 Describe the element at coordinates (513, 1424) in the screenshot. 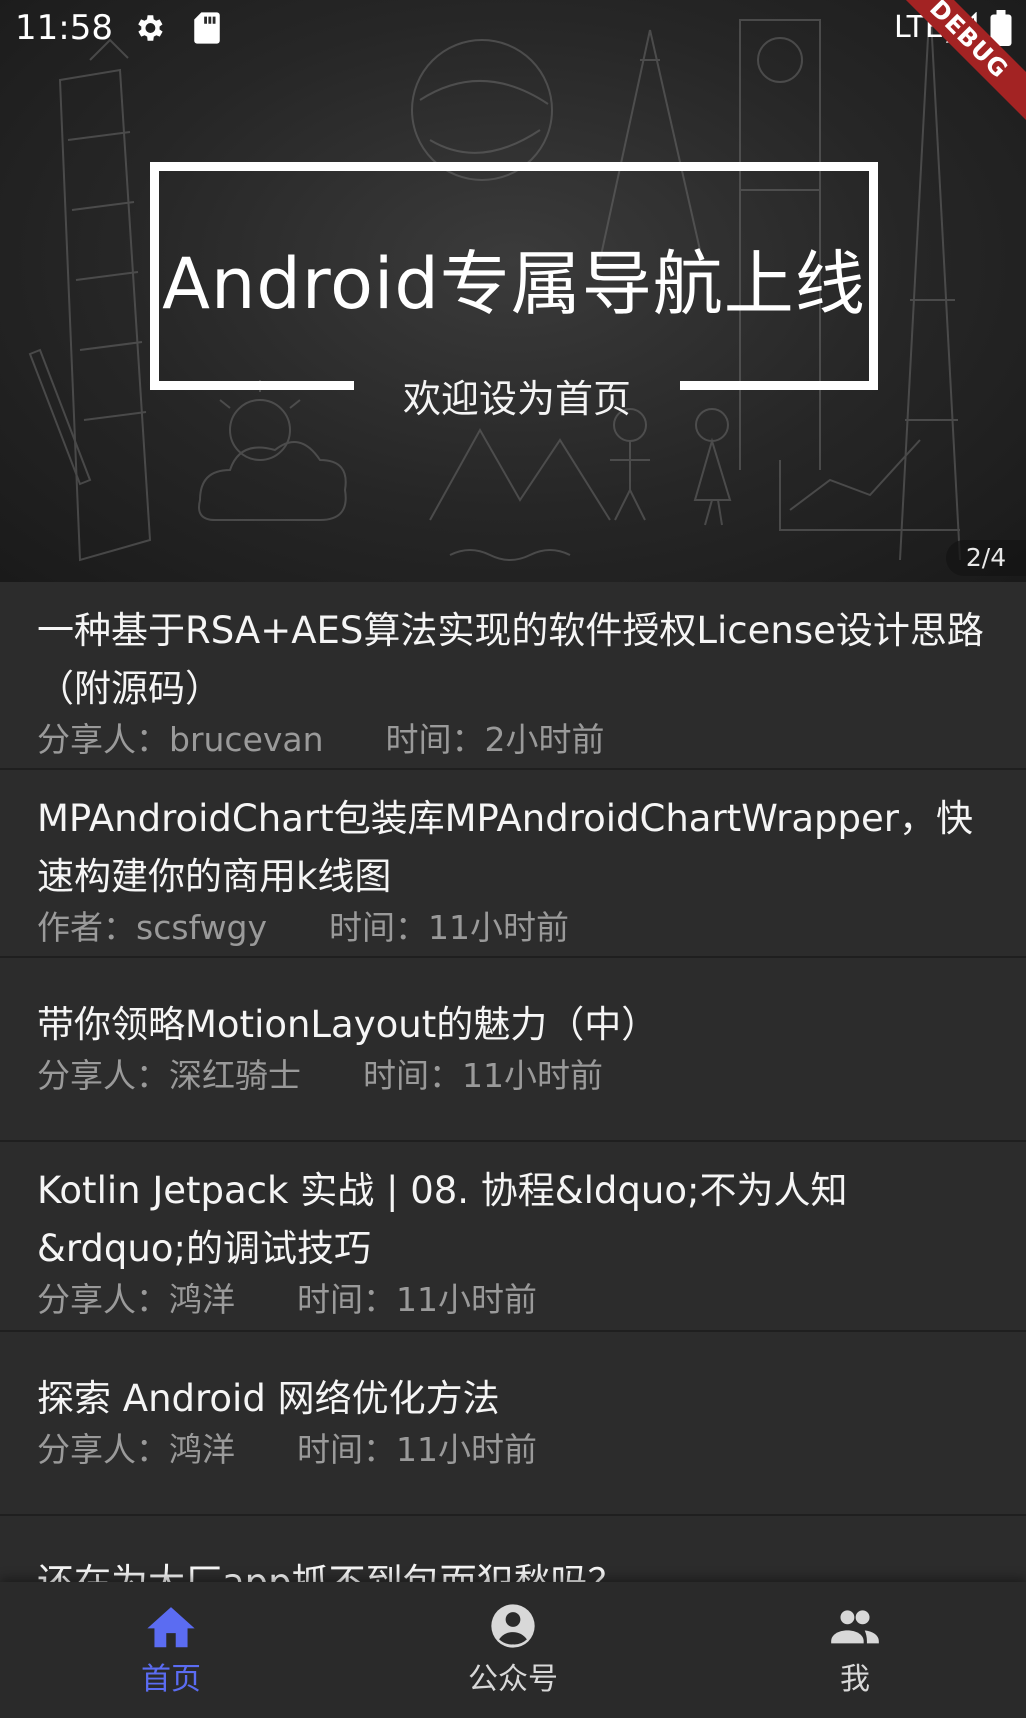

I see `article-item: 探索 Android 网络优化方法 分享人：鸿洋 时间：11小时前` at that location.